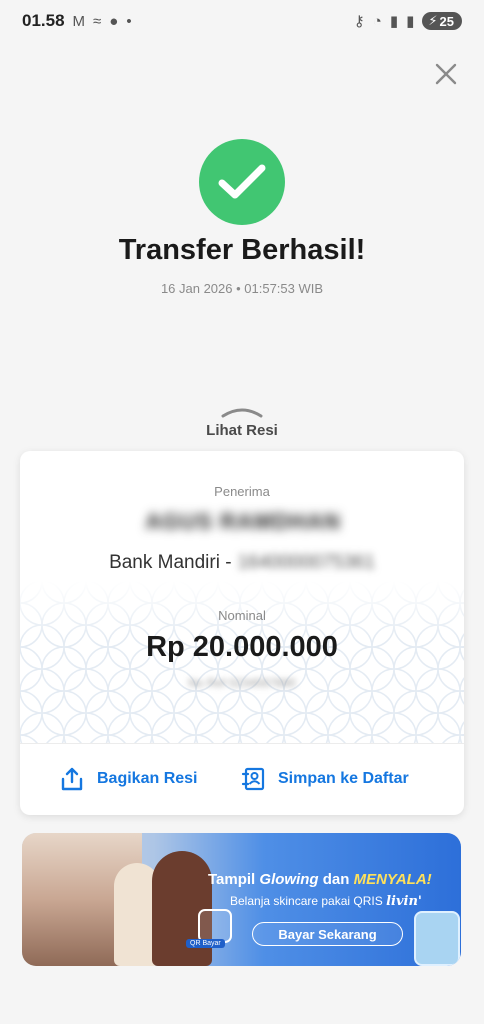 This screenshot has height=1024, width=484. What do you see at coordinates (377, 21) in the screenshot?
I see `wifi-icon: ◔` at bounding box center [377, 21].